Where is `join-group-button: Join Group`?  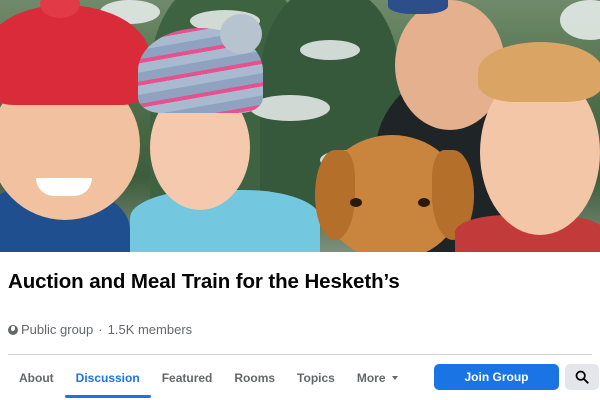
join-group-button: Join Group is located at coordinates (496, 377).